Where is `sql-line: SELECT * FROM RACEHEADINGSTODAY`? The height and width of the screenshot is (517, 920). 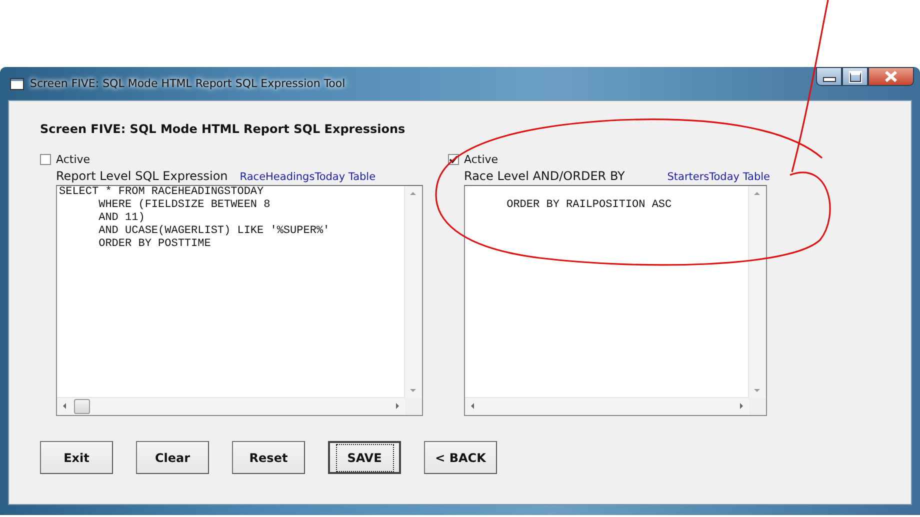 sql-line: SELECT * FROM RACEHEADINGSTODAY is located at coordinates (161, 192).